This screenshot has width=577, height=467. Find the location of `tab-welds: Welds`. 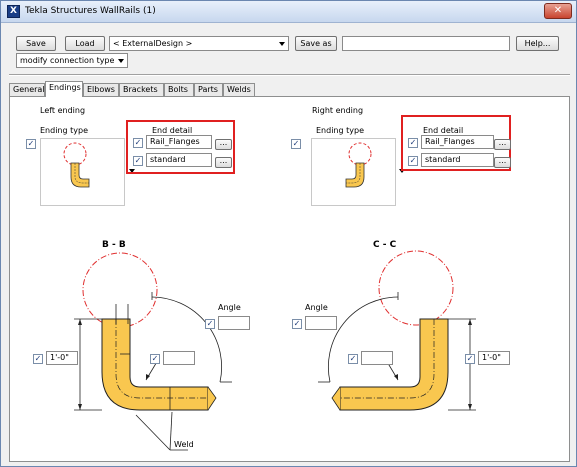

tab-welds: Welds is located at coordinates (239, 89).